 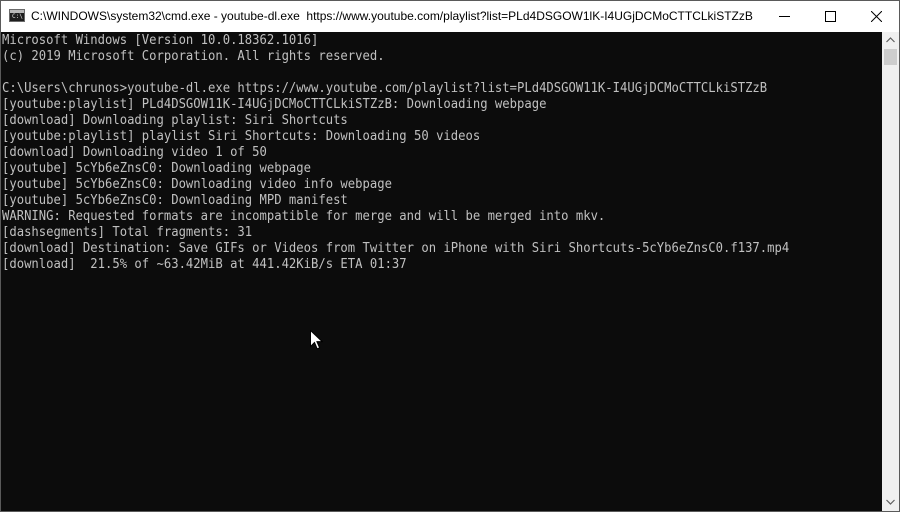 I want to click on cmd-app-icon: C:\, so click(x=17, y=15).